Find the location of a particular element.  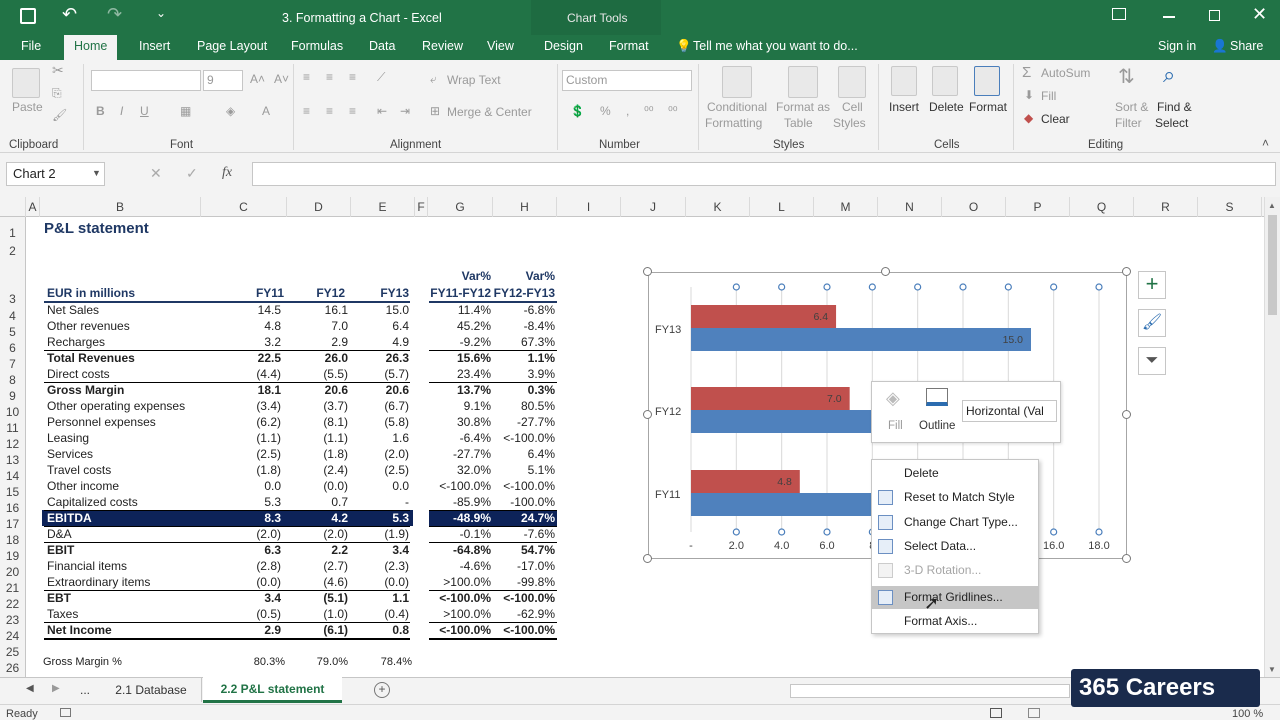

find-select-label-1: Find & is located at coordinates (1174, 107).